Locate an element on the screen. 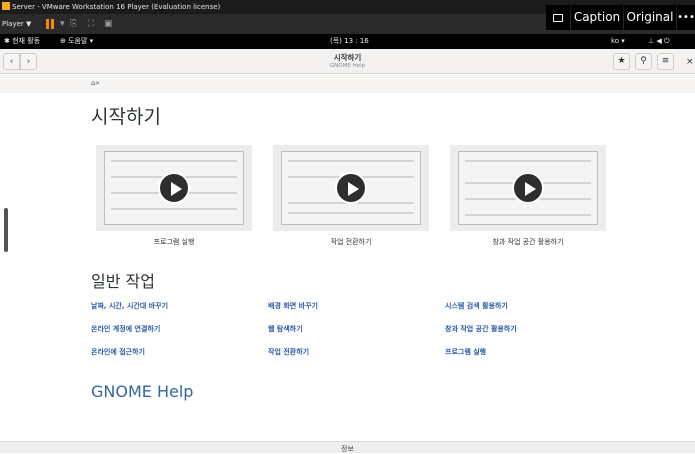  help-window-title: 시작하기 is located at coordinates (347, 57).